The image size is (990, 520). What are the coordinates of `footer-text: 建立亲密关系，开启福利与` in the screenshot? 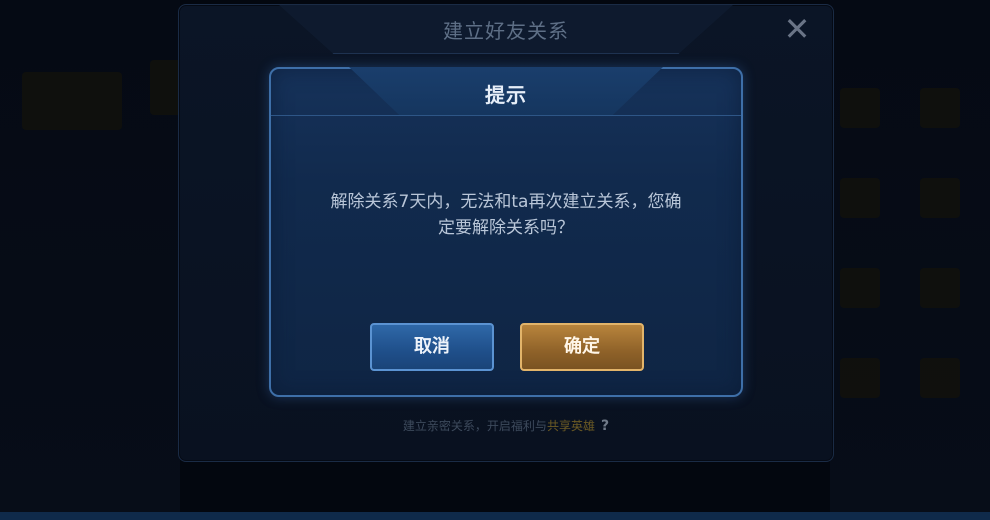 It's located at (474, 426).